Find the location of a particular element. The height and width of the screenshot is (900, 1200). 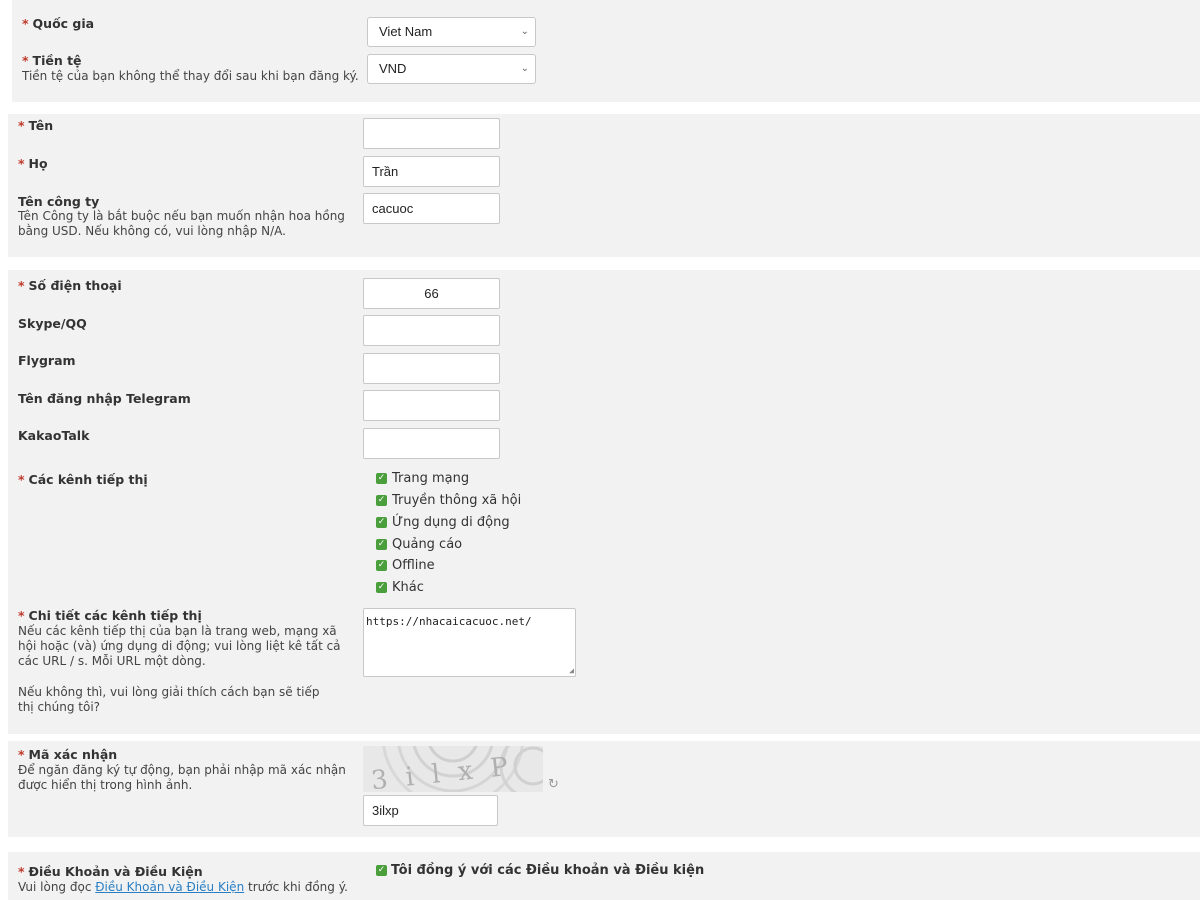

channel-social-checkbox: ✓ is located at coordinates (381, 500).